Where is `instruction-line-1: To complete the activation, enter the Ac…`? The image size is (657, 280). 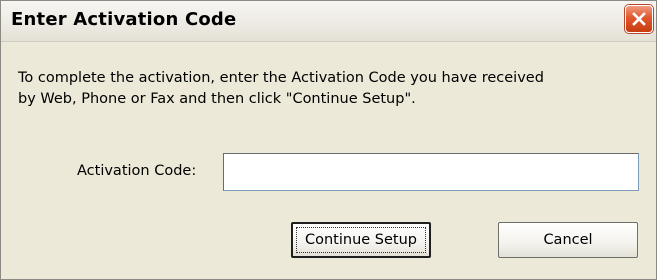 instruction-line-1: To complete the activation, enter the Ac… is located at coordinates (281, 78).